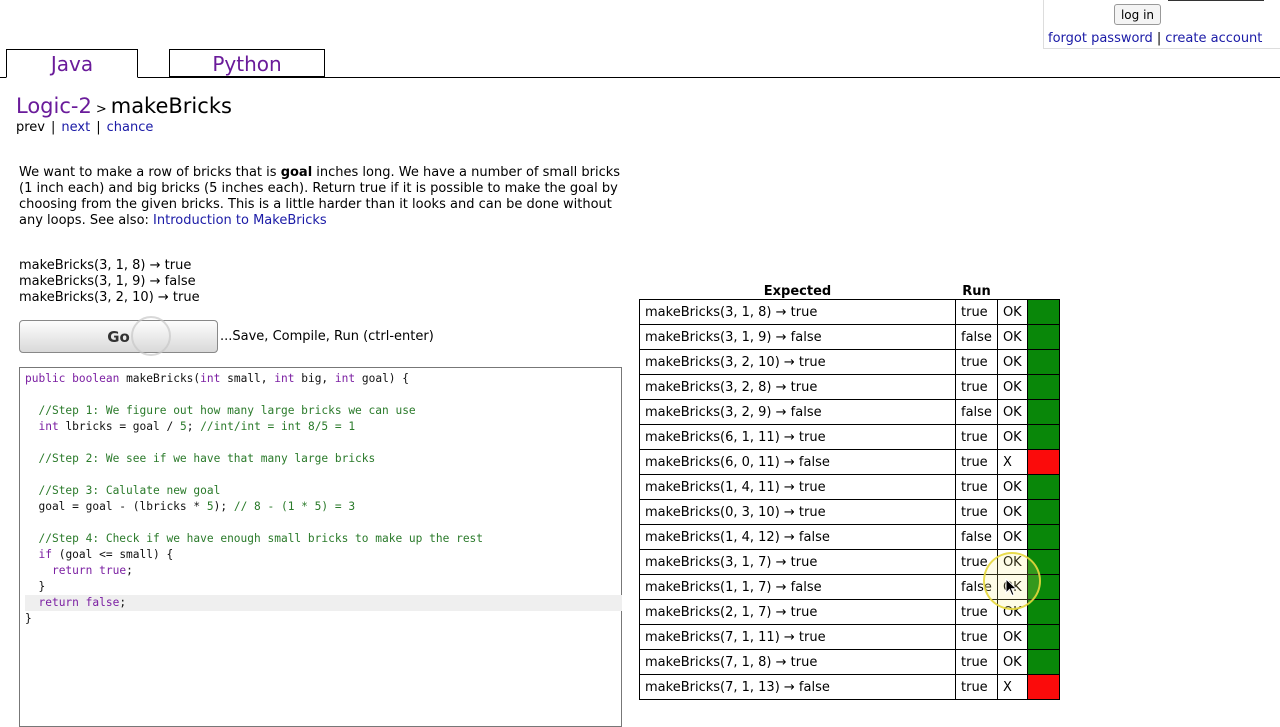  Describe the element at coordinates (1216, 0) in the screenshot. I see `password-field-underline` at that location.